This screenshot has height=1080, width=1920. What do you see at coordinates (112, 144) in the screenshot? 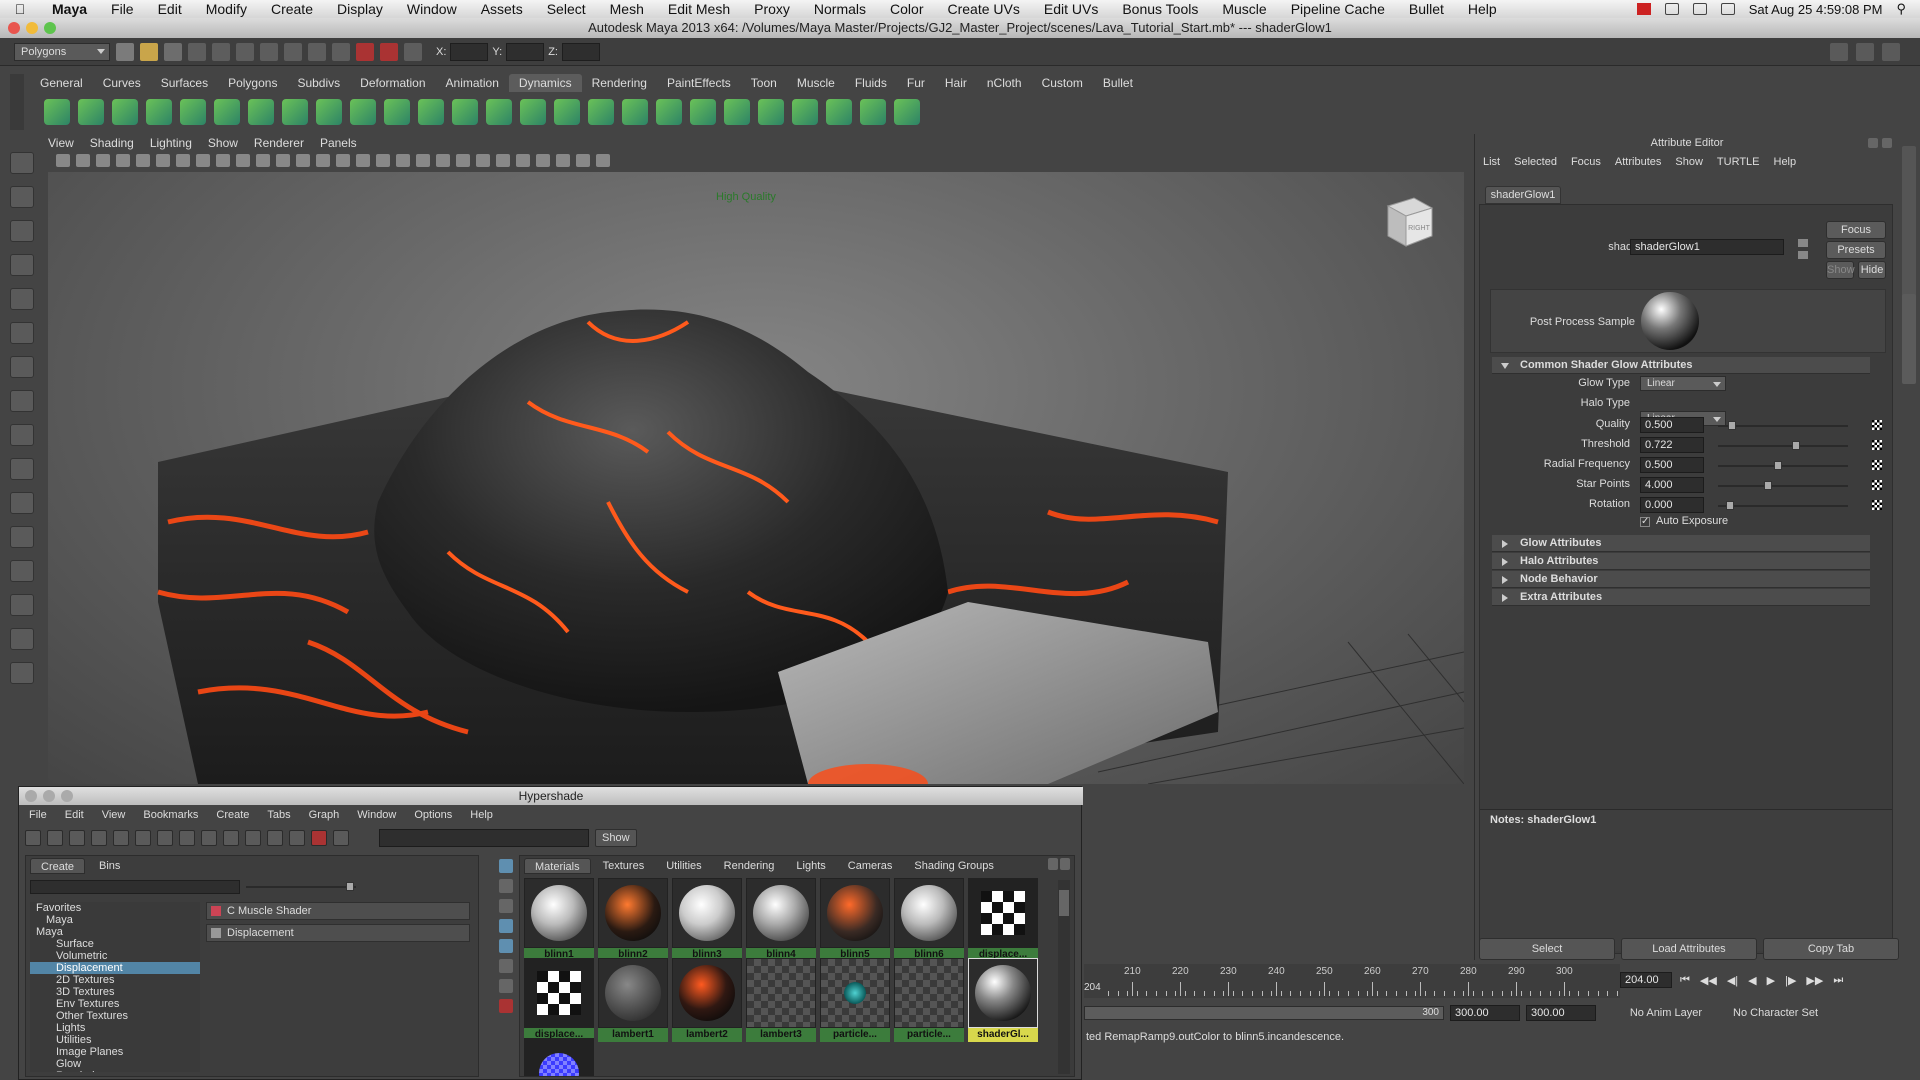
I see `viewport-menu-shading: Shading` at bounding box center [112, 144].